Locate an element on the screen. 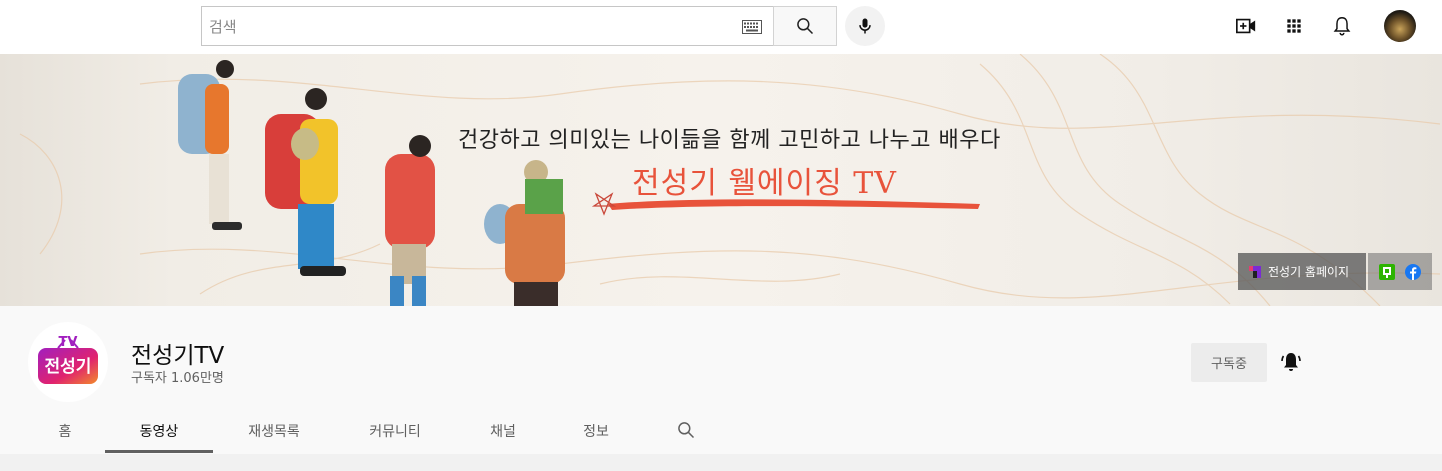 The image size is (1442, 471). search-input: 검색 is located at coordinates (487, 26).